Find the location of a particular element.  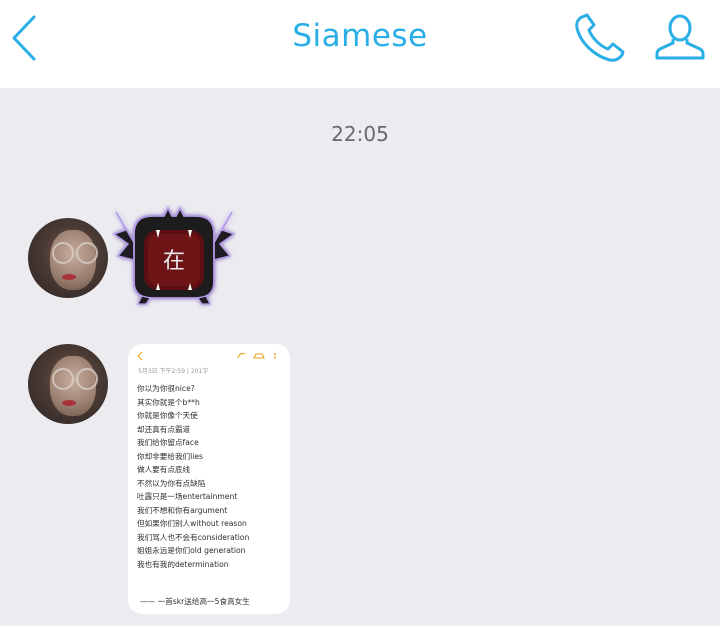

note-line: 吐露只是一场entertainment is located at coordinates (187, 496).